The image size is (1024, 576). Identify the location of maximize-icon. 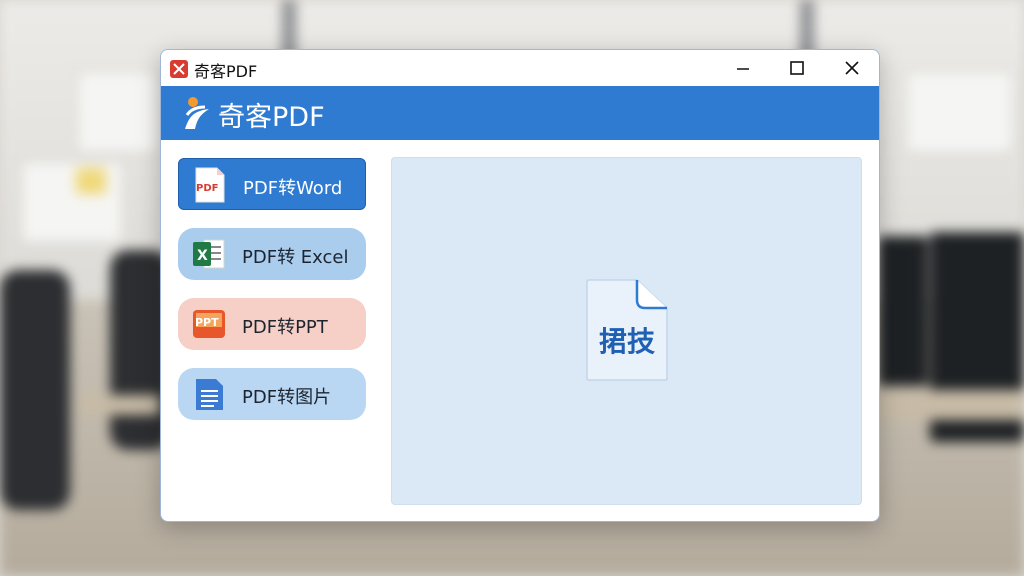
(797, 68).